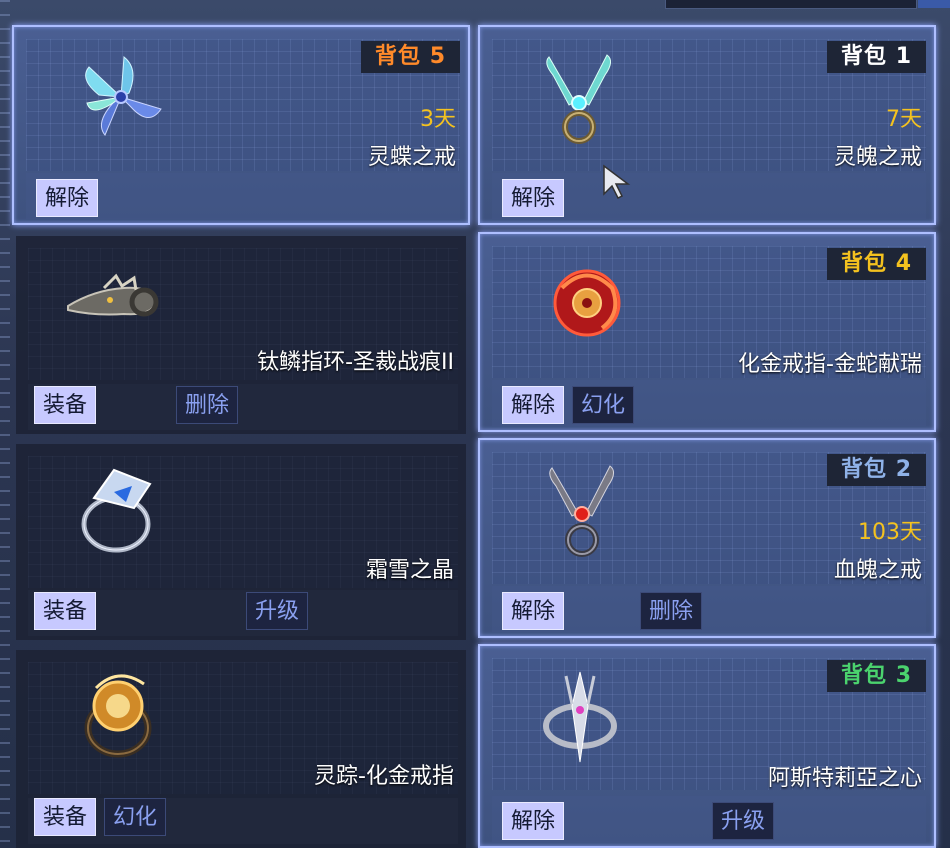 Image resolution: width=950 pixels, height=848 pixels. What do you see at coordinates (113, 295) in the screenshot?
I see `titanium-scale-ring-icon` at bounding box center [113, 295].